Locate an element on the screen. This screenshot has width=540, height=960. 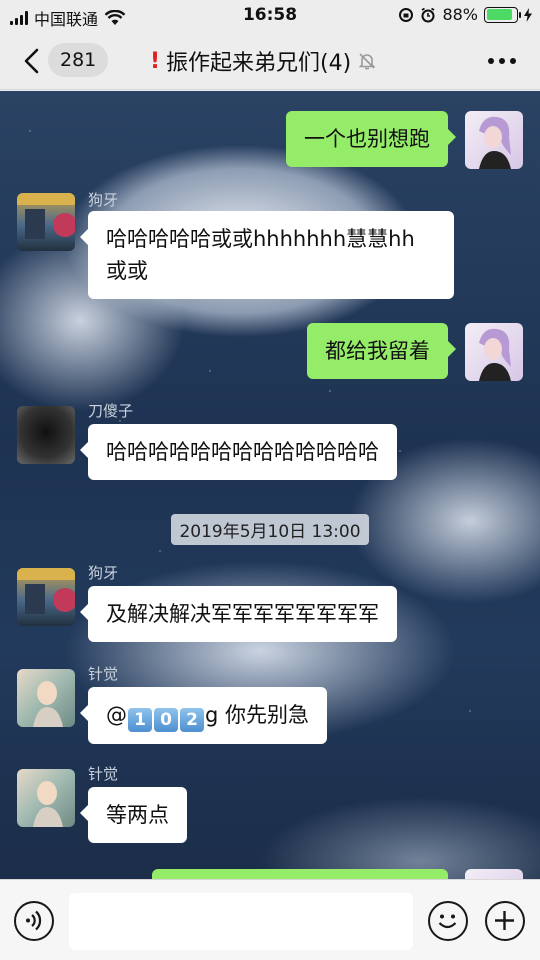
message-line: 或或 is located at coordinates (127, 271).